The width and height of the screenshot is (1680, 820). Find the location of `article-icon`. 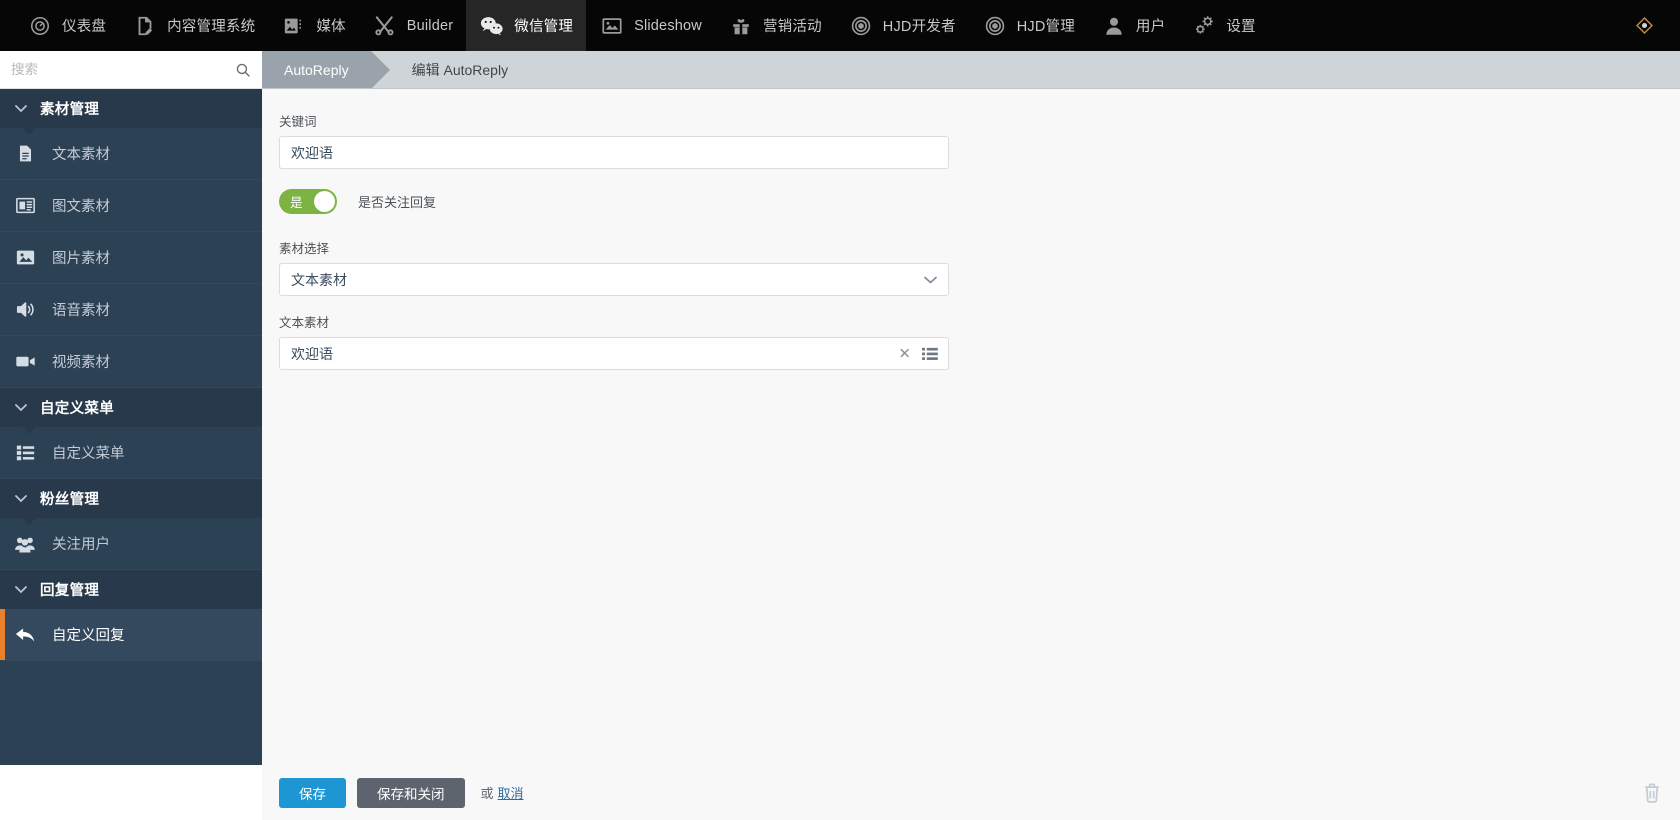

article-icon is located at coordinates (25, 206).